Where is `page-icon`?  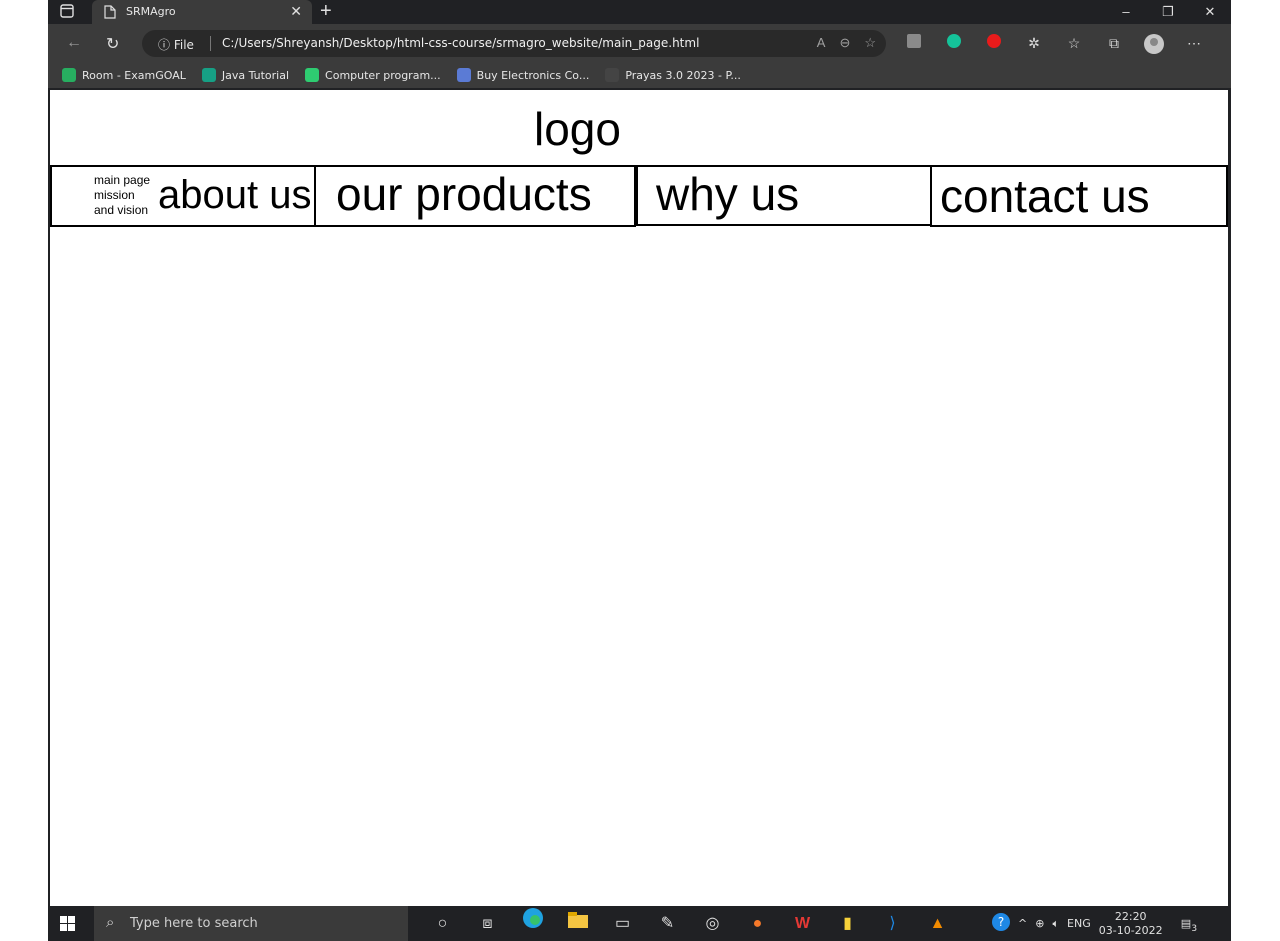
page-icon is located at coordinates (110, 14).